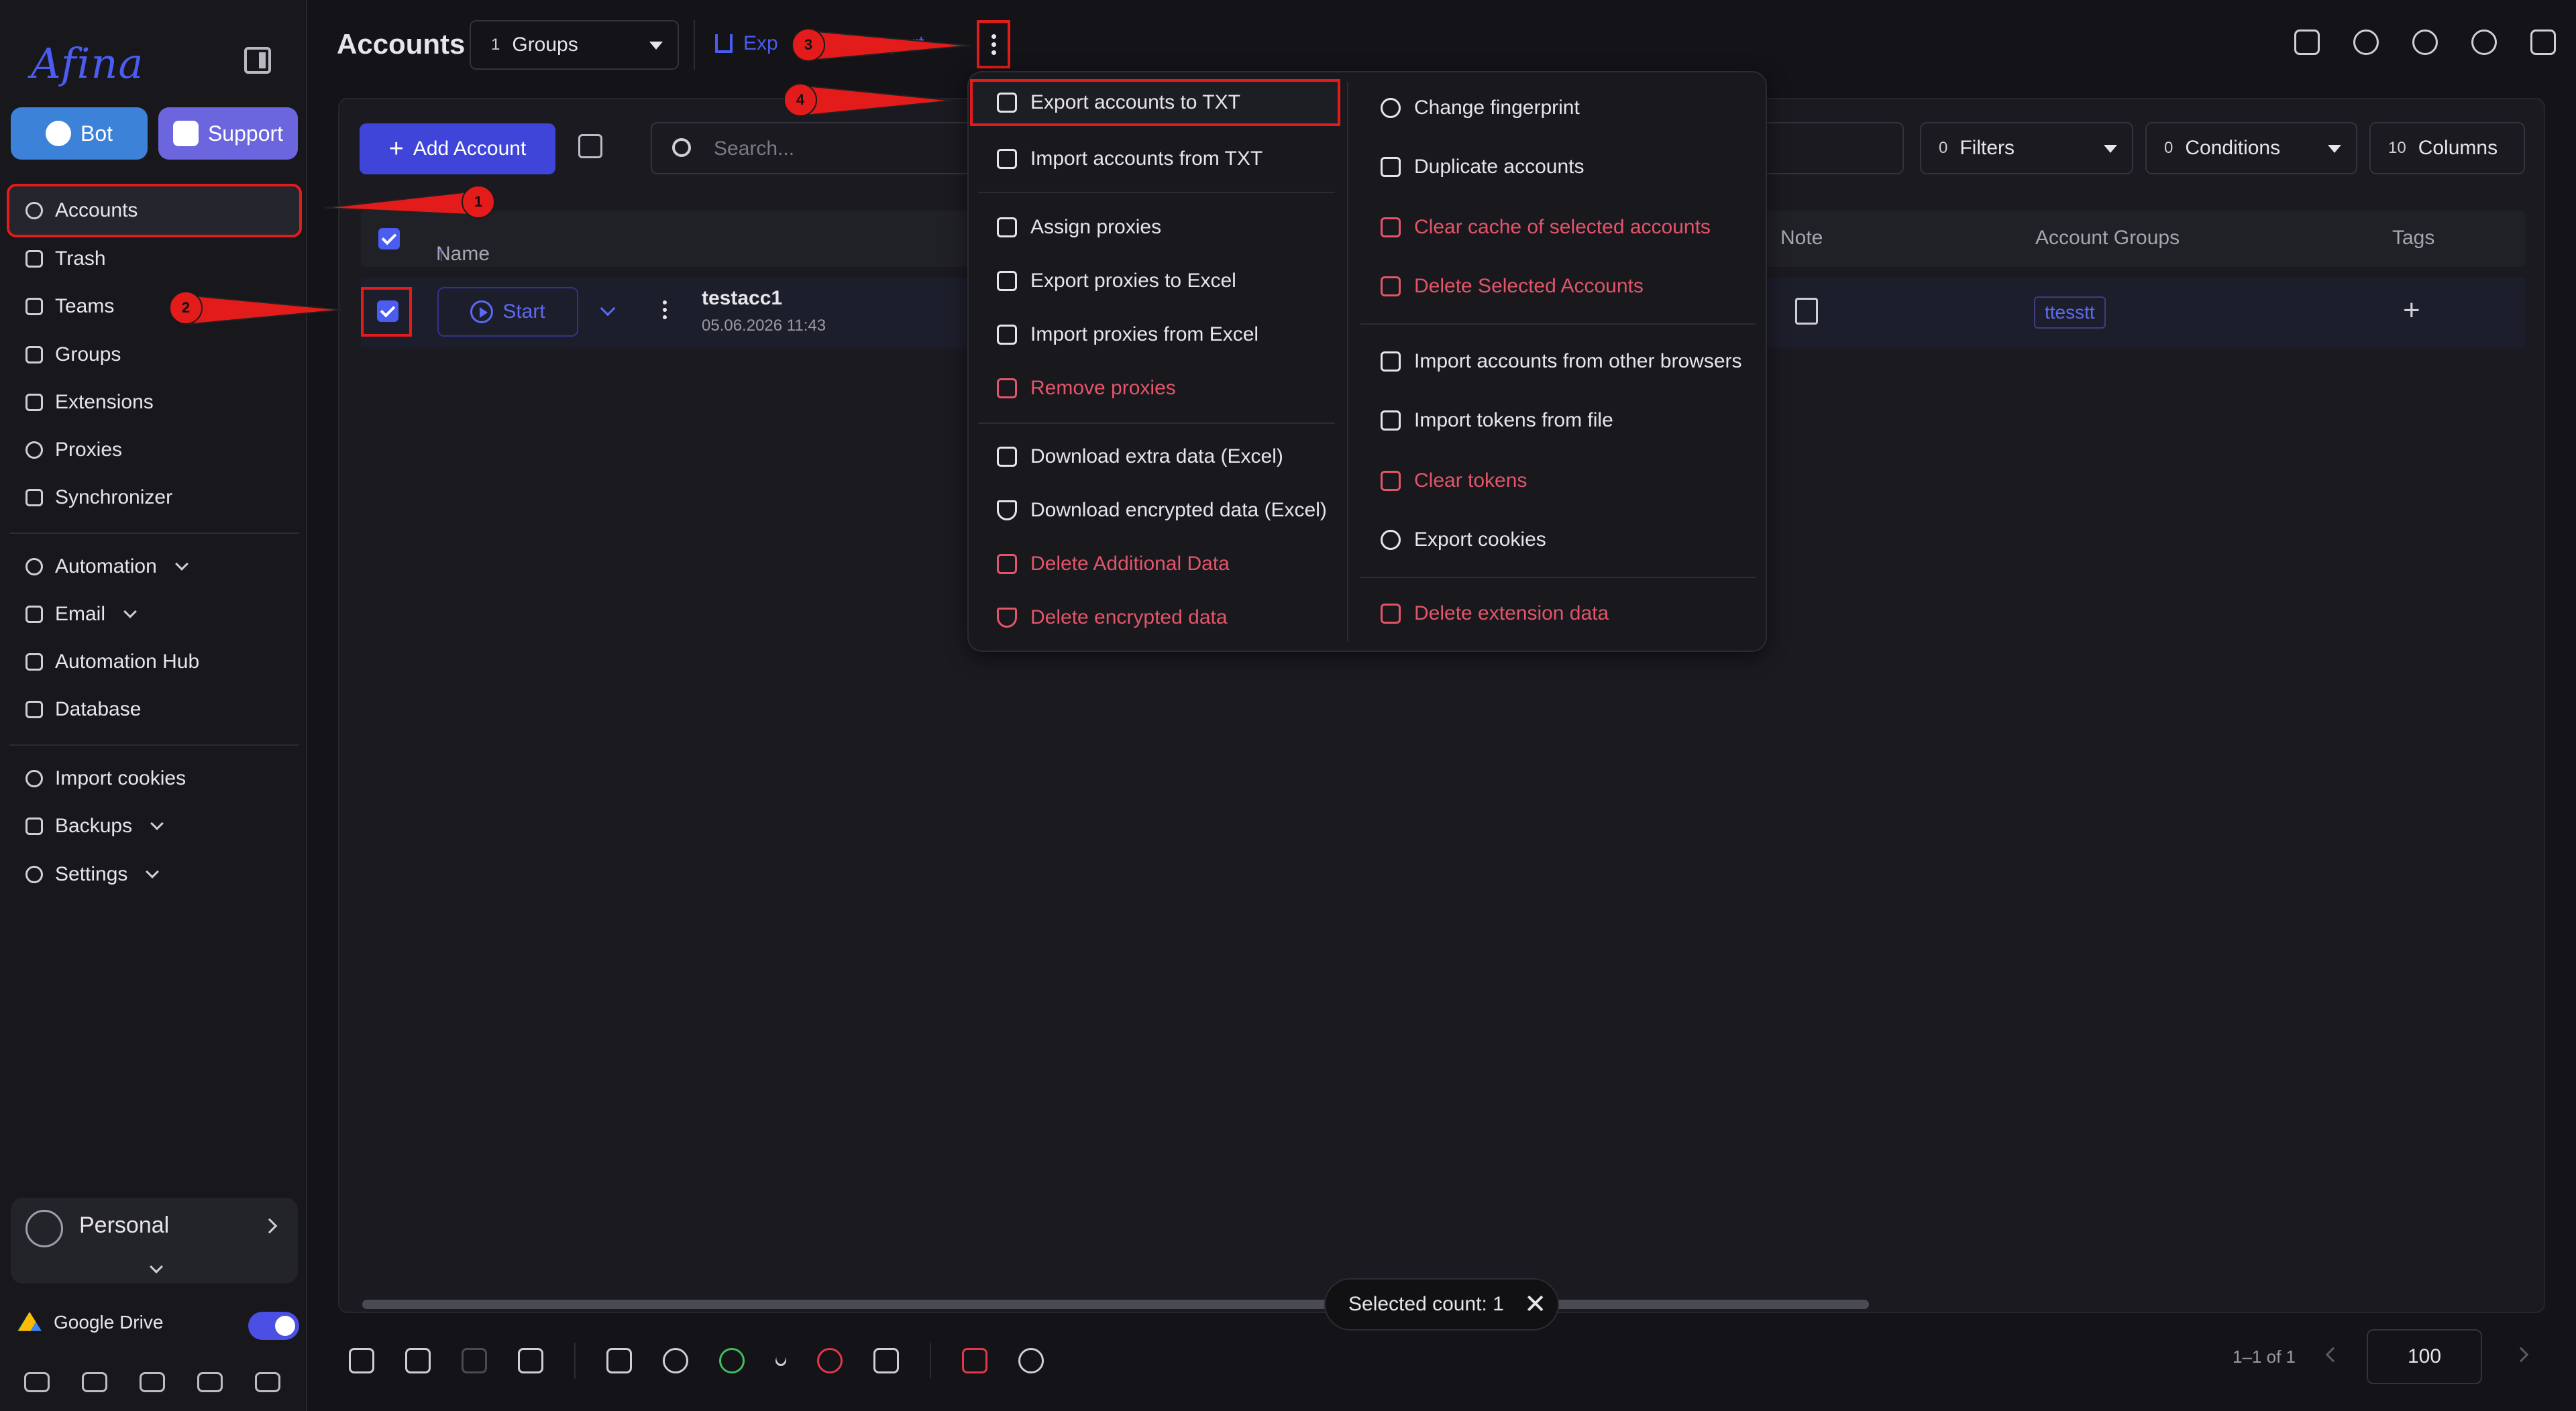 This screenshot has width=2576, height=1411. Describe the element at coordinates (210, 1382) in the screenshot. I see `folder-download-icon` at that location.